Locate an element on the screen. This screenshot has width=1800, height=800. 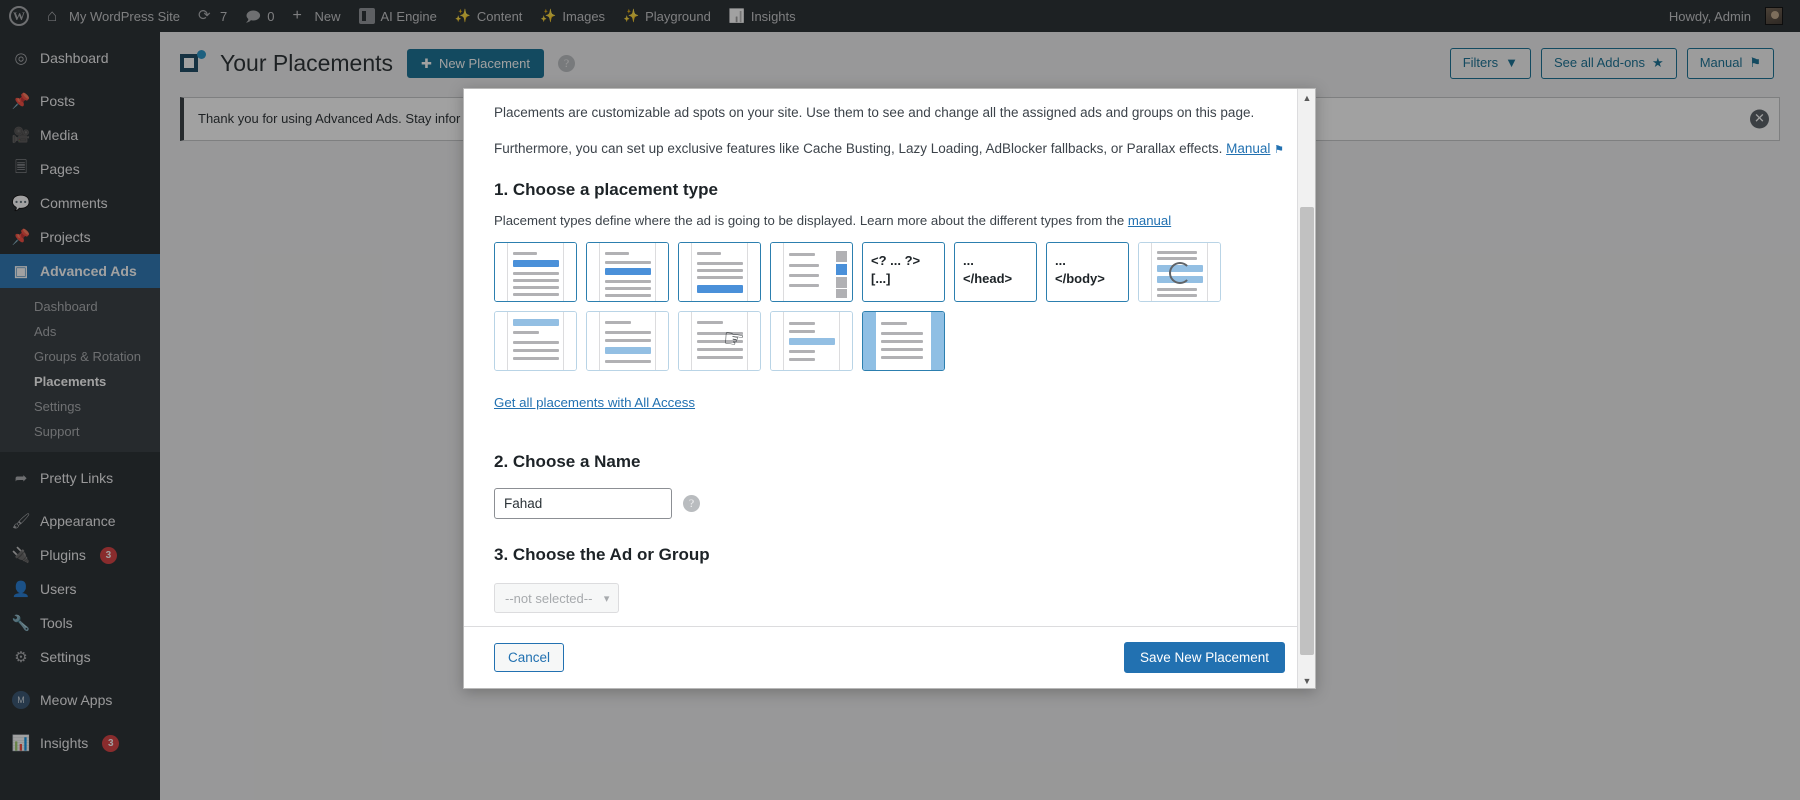
placement-type-footer-code: ... </body> is located at coordinates (1087, 272).